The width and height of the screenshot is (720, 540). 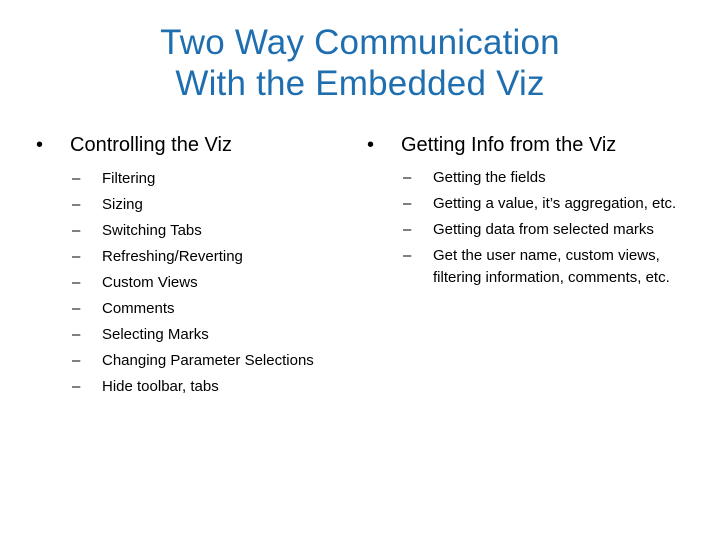 What do you see at coordinates (509, 145) in the screenshot?
I see `right-heading-text: Getting Info from the Viz` at bounding box center [509, 145].